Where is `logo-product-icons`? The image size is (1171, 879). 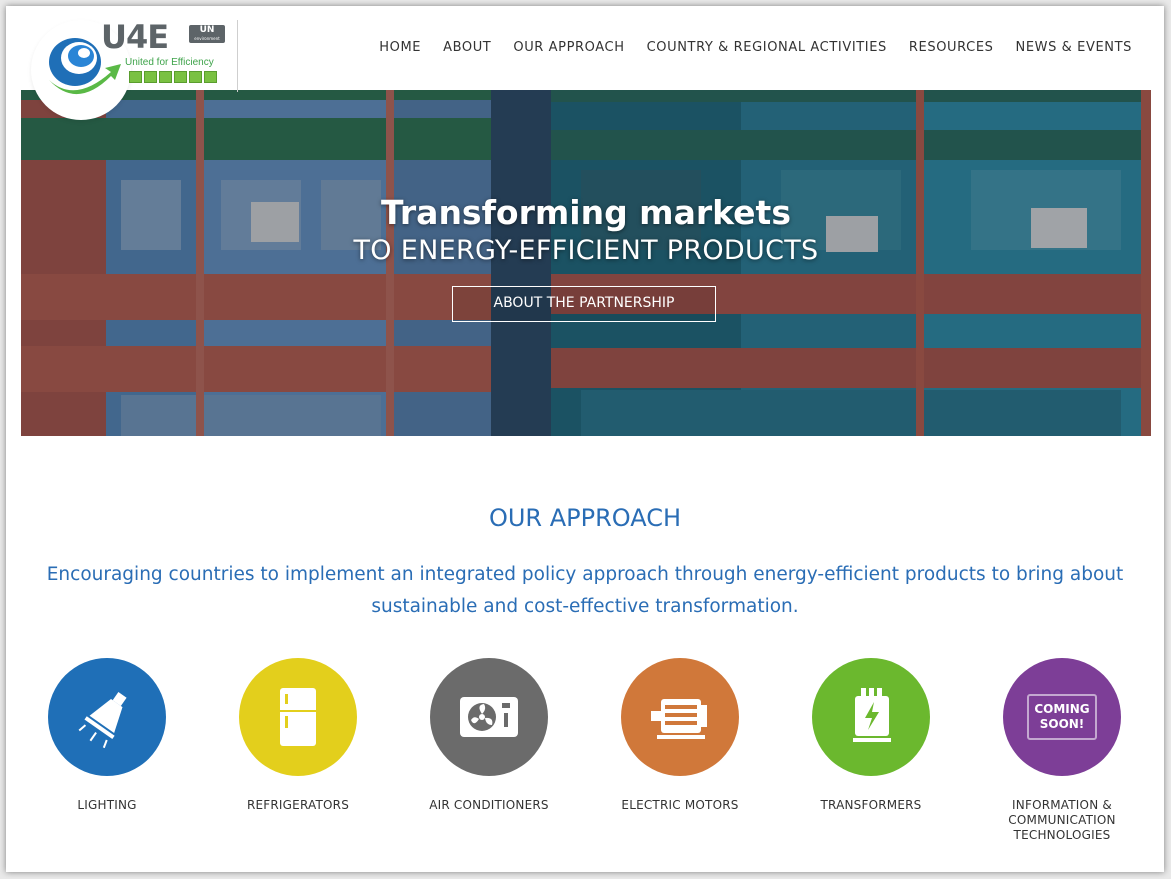 logo-product-icons is located at coordinates (173, 77).